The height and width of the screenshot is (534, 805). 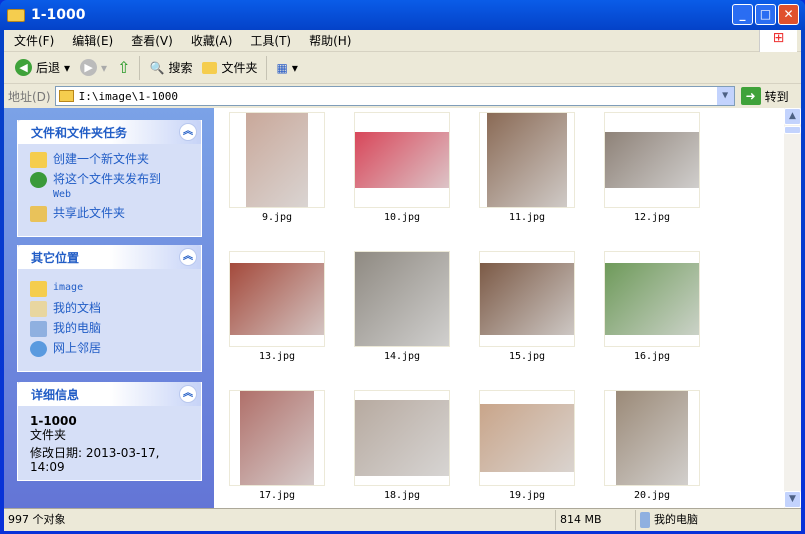 What do you see at coordinates (330, 40) in the screenshot?
I see `menu-help: 帮助(H)` at bounding box center [330, 40].